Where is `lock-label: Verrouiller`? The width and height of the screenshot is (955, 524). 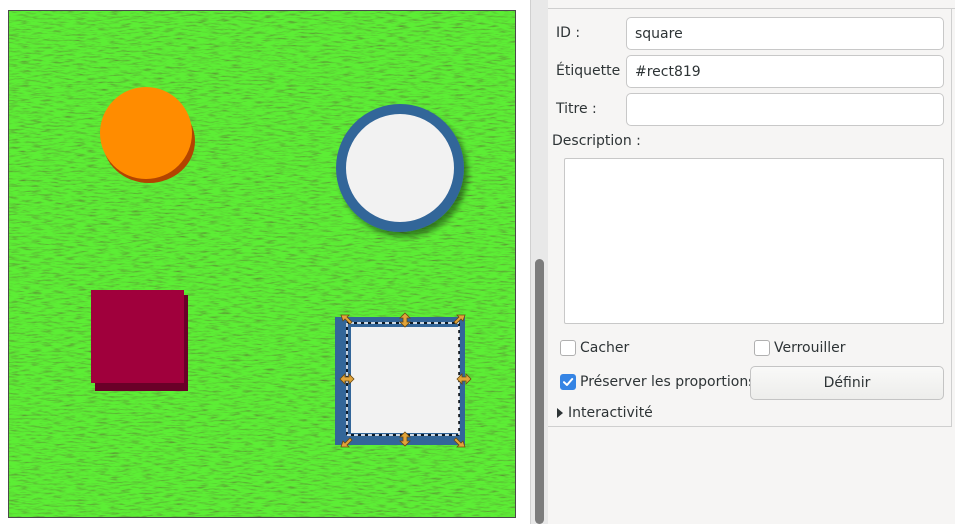 lock-label: Verrouiller is located at coordinates (810, 348).